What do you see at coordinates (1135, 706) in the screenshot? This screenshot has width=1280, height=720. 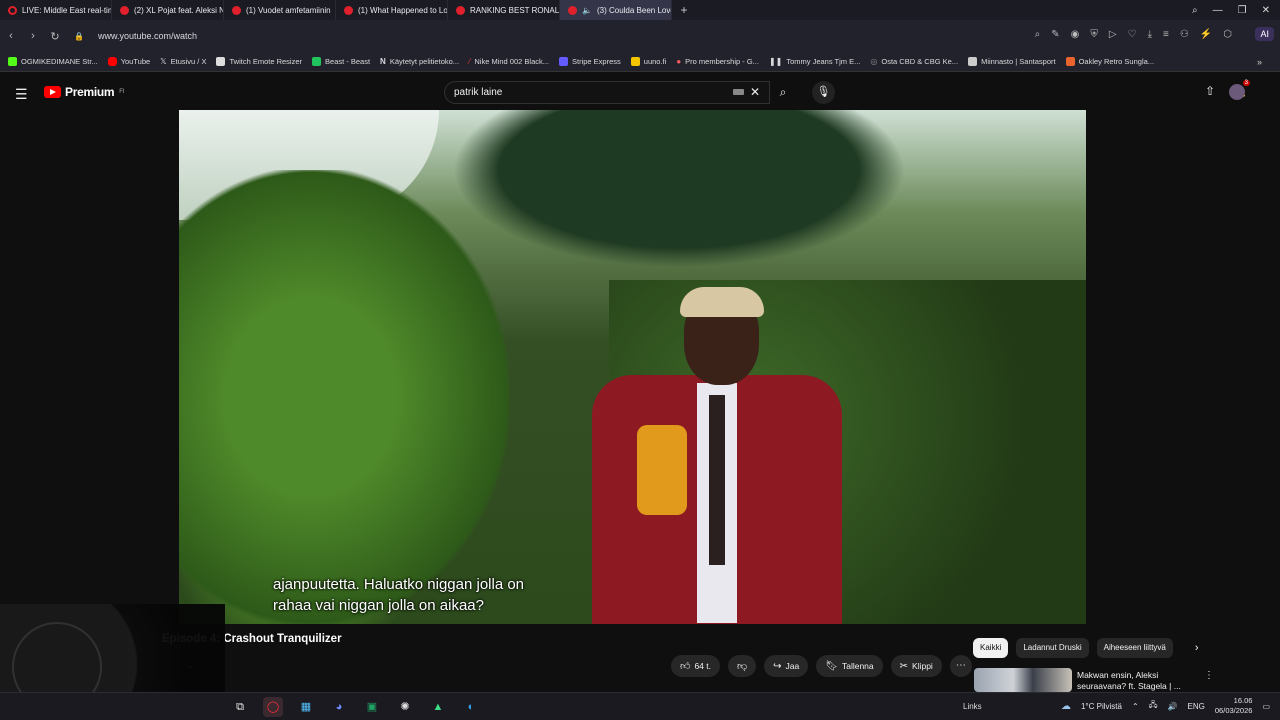 I see `tray-chevron-icon: ⌃` at bounding box center [1135, 706].